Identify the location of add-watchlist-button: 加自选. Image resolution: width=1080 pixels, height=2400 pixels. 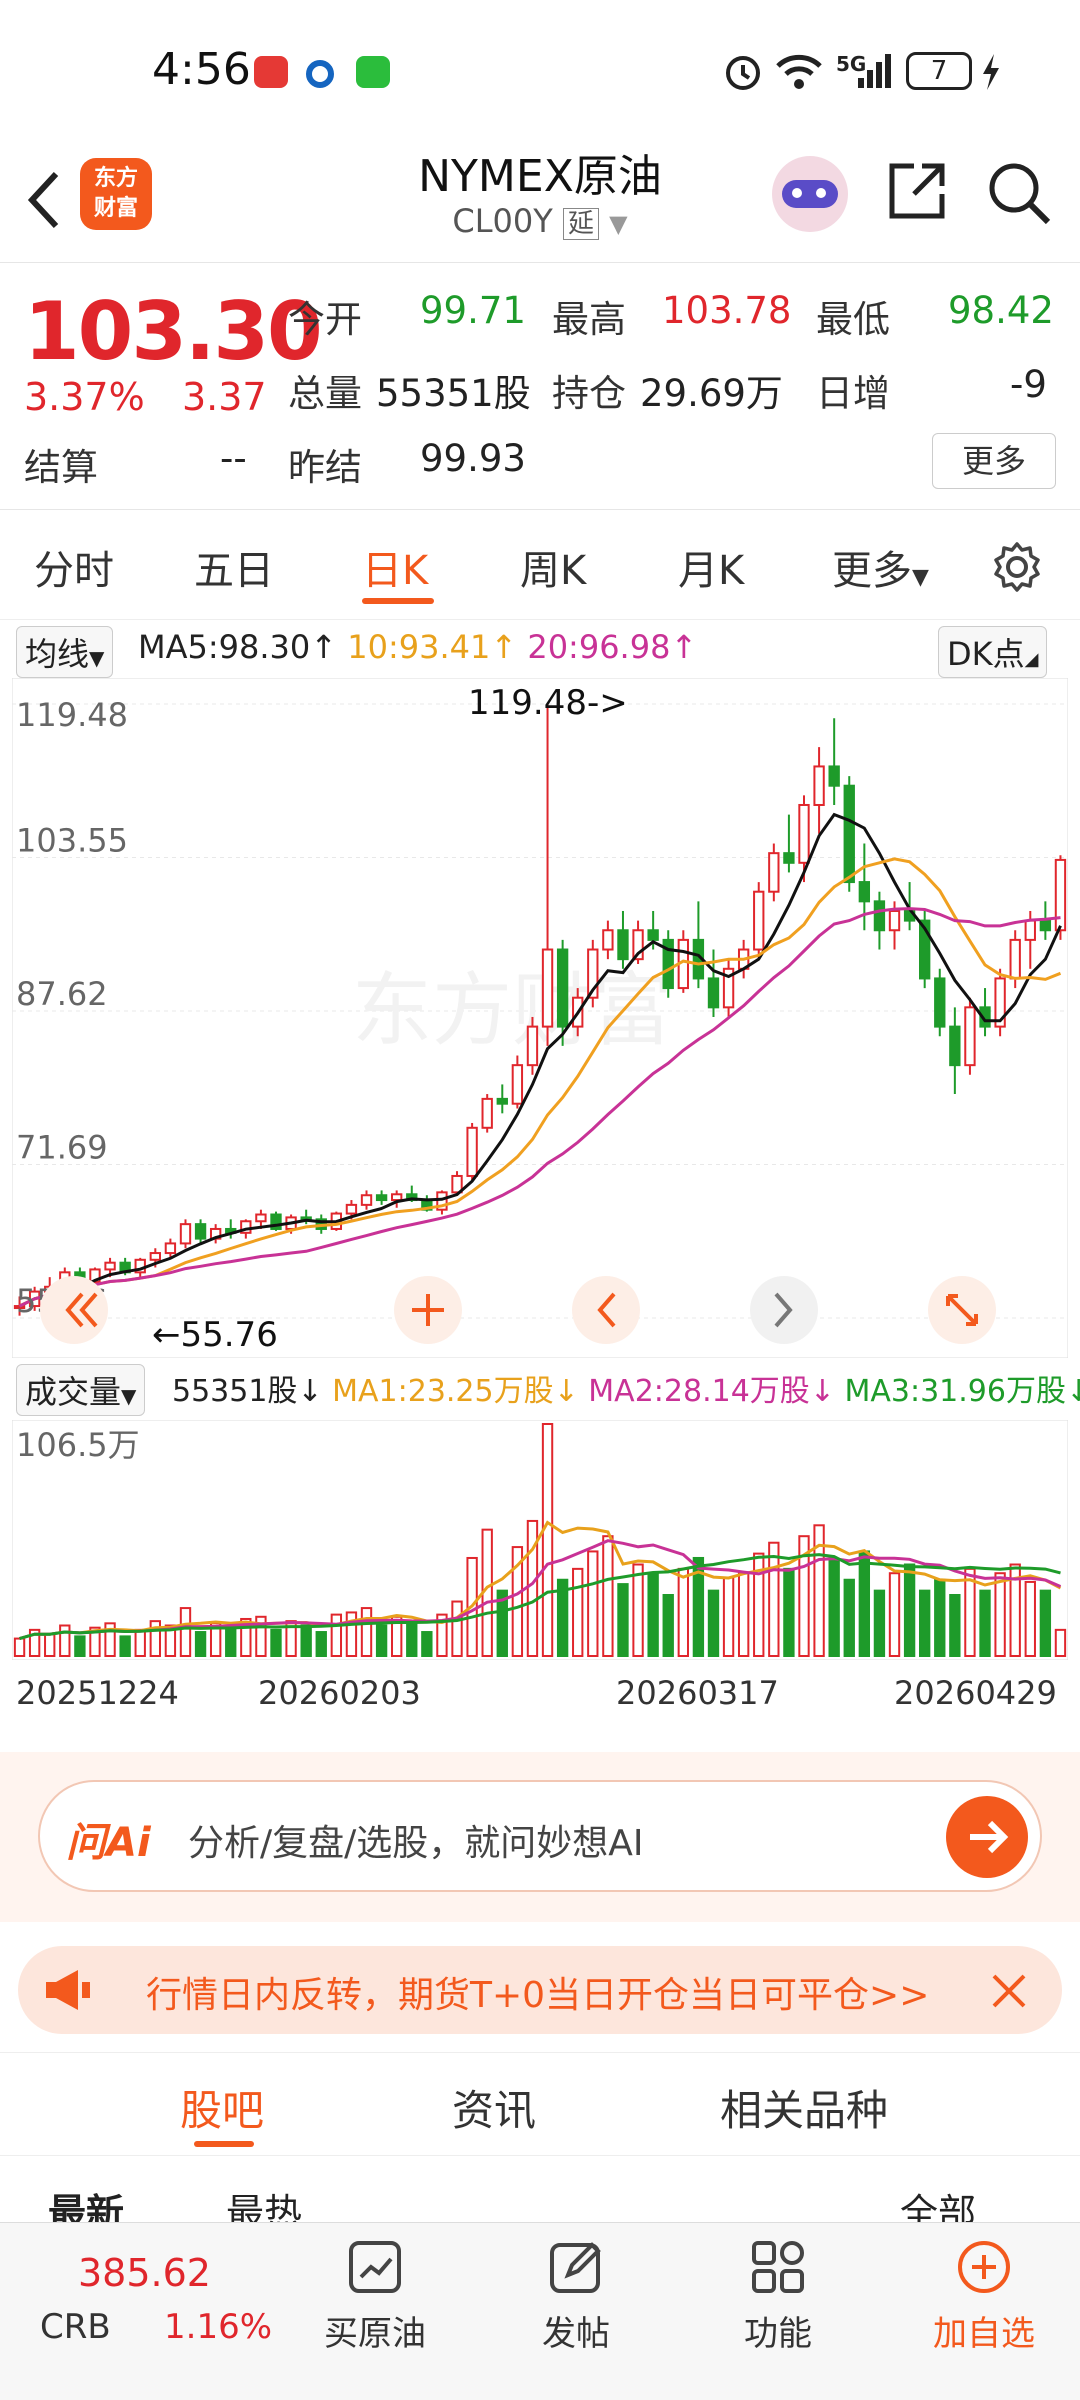
(984, 2296).